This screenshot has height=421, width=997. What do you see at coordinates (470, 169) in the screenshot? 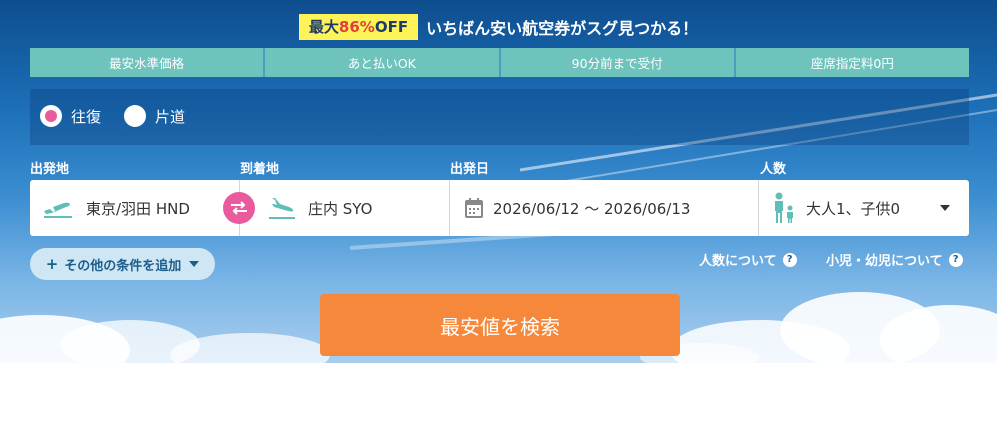
I see `date-label: 出発日` at bounding box center [470, 169].